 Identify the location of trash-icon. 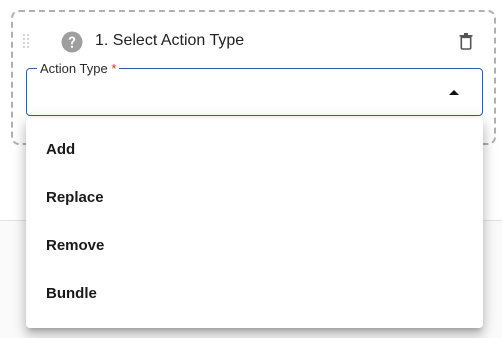
(466, 41).